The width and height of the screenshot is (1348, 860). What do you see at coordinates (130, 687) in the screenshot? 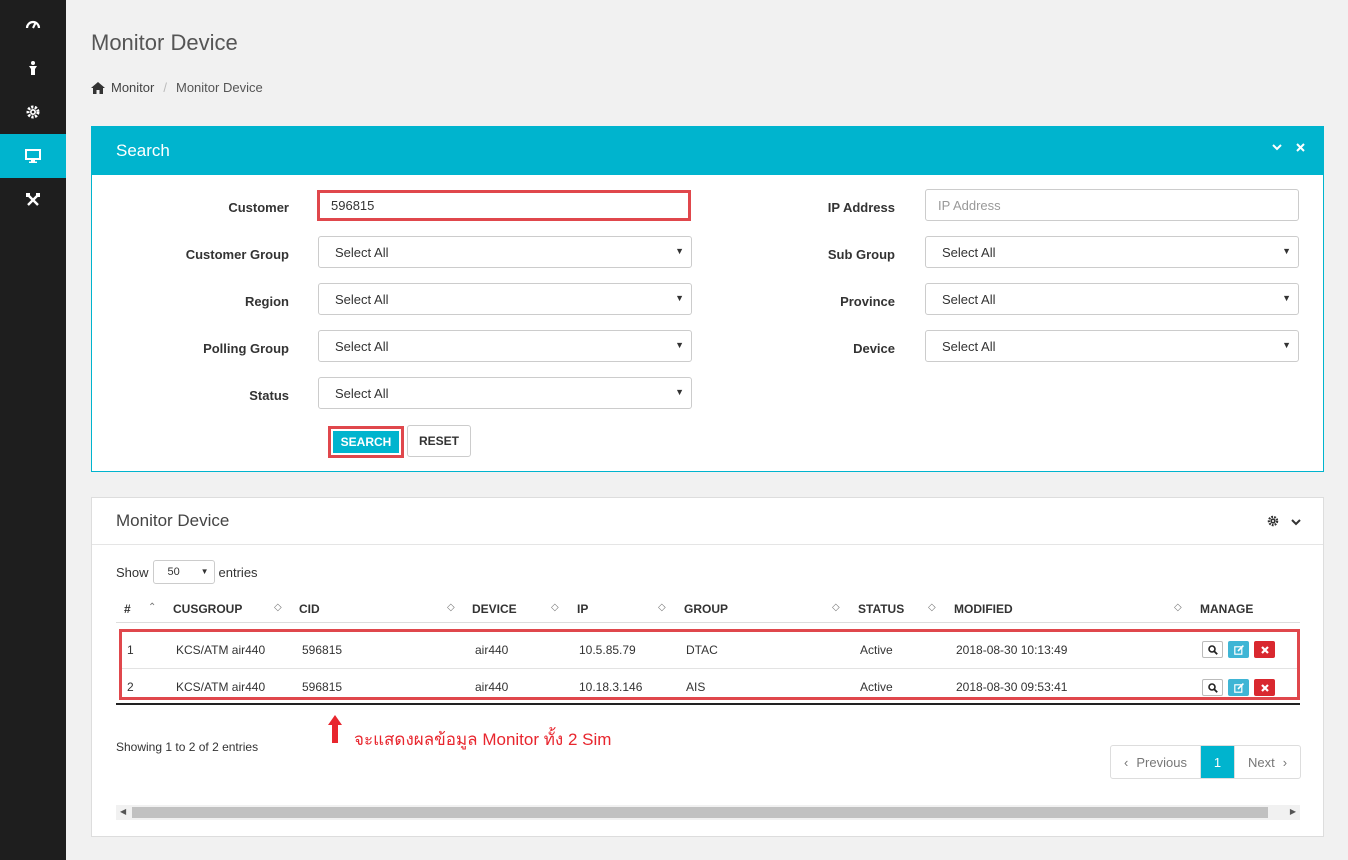
I see `cell-no: 2` at bounding box center [130, 687].